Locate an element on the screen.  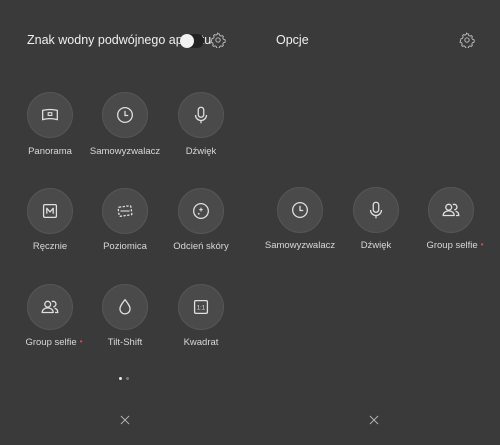
group-selfie-label: Group selfie • is located at coordinates (452, 245).